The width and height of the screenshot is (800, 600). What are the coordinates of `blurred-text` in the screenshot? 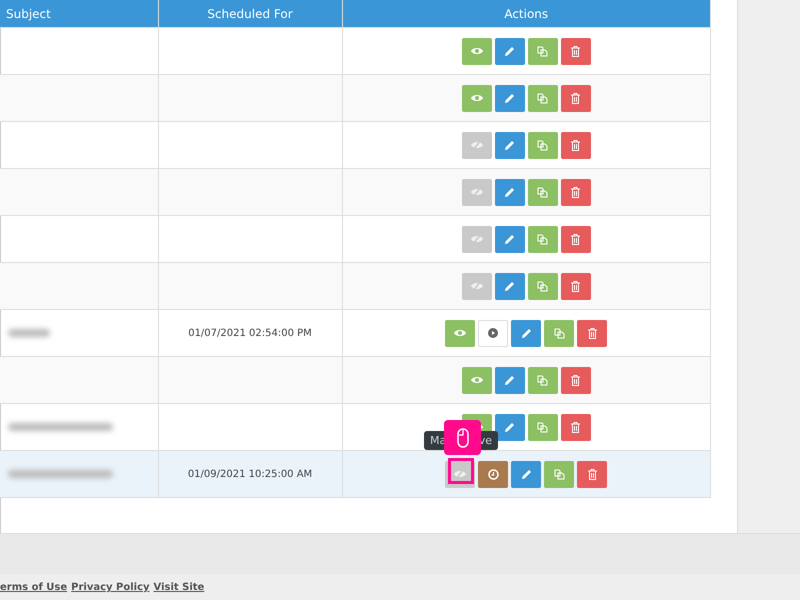 It's located at (29, 333).